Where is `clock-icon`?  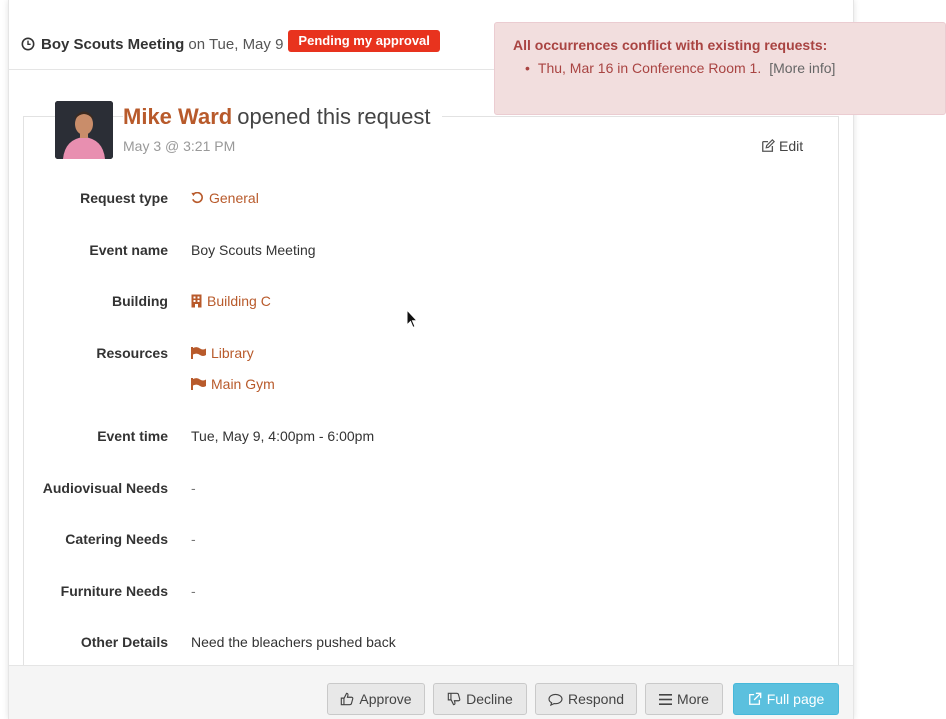
clock-icon is located at coordinates (28, 44).